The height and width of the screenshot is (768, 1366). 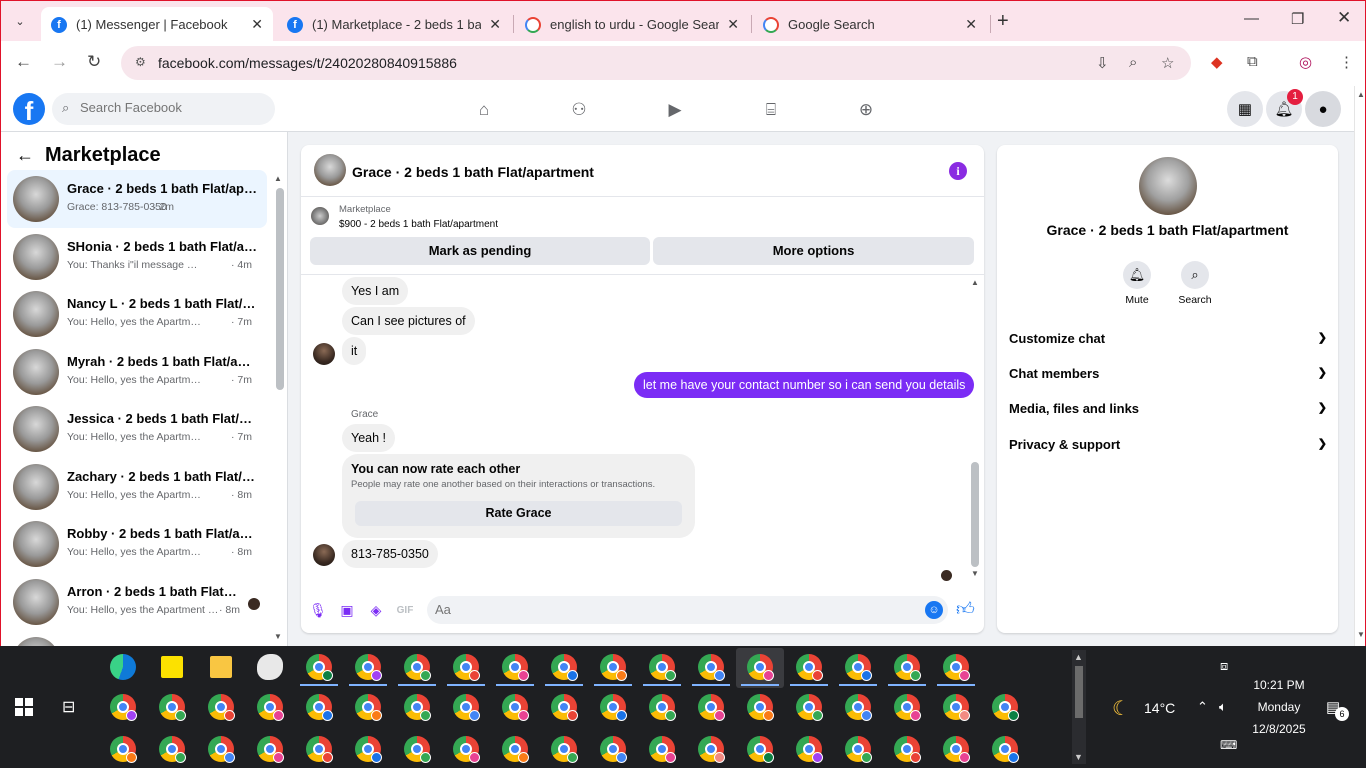 I want to click on emoji-icon: ☺, so click(x=934, y=610).